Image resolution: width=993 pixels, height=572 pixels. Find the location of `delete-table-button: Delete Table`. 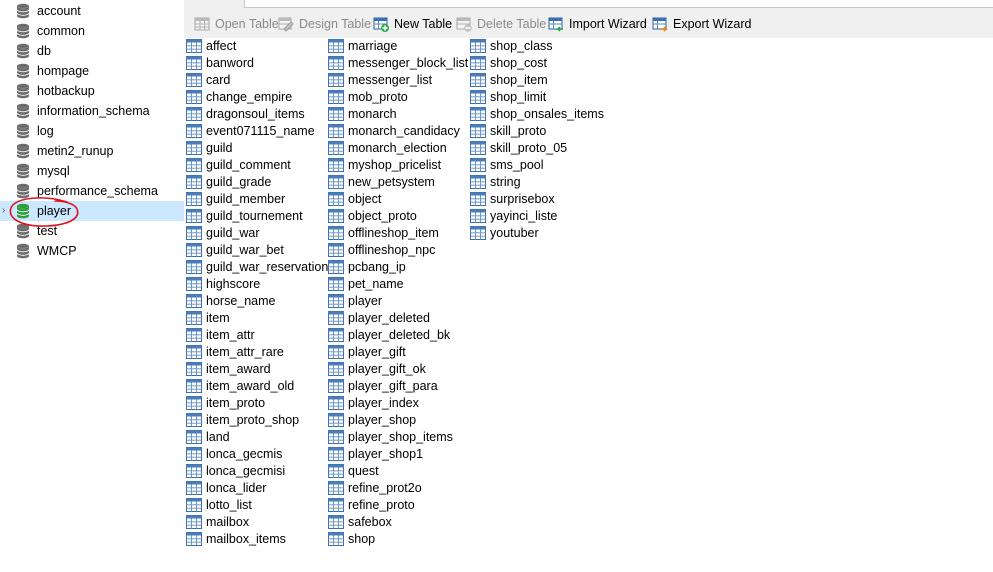

delete-table-button: Delete Table is located at coordinates (501, 24).